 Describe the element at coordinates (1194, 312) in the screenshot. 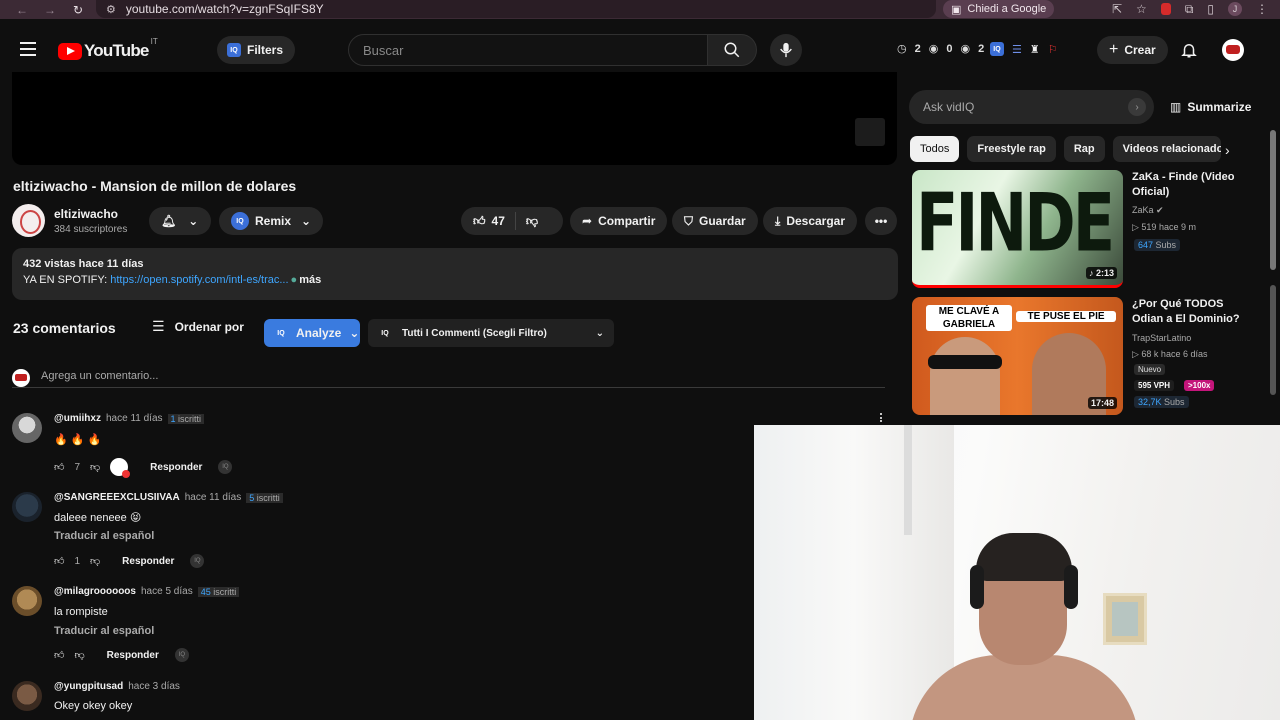

I see `related-video-title: ¿Por Qué TODOS Odian a El Dominio?` at that location.